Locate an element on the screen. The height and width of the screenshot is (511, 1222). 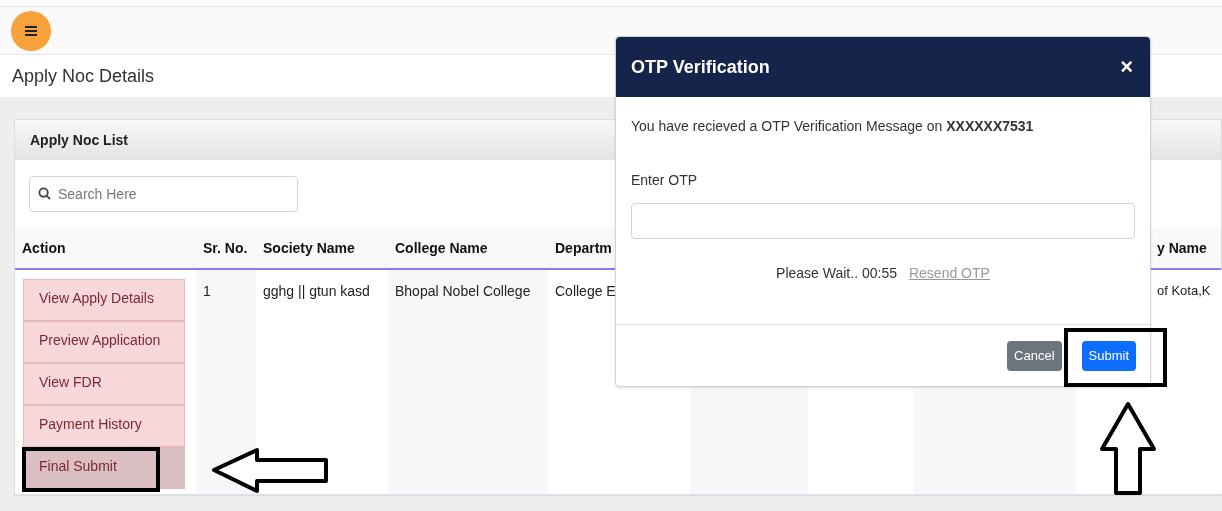
cancel-button: Cancel is located at coordinates (1034, 355).